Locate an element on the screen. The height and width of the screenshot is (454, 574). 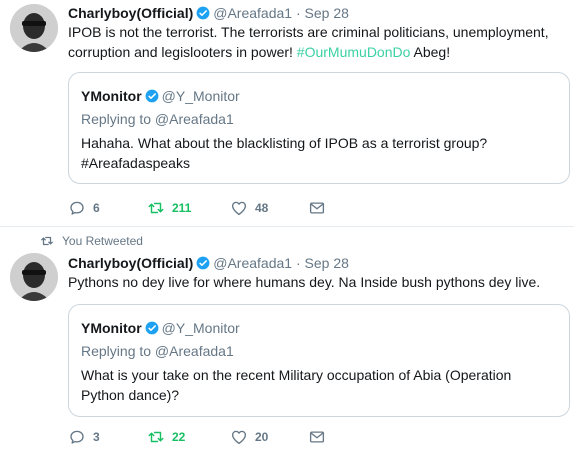
quote-text-line: #Areafadaspeaks is located at coordinates (135, 163).